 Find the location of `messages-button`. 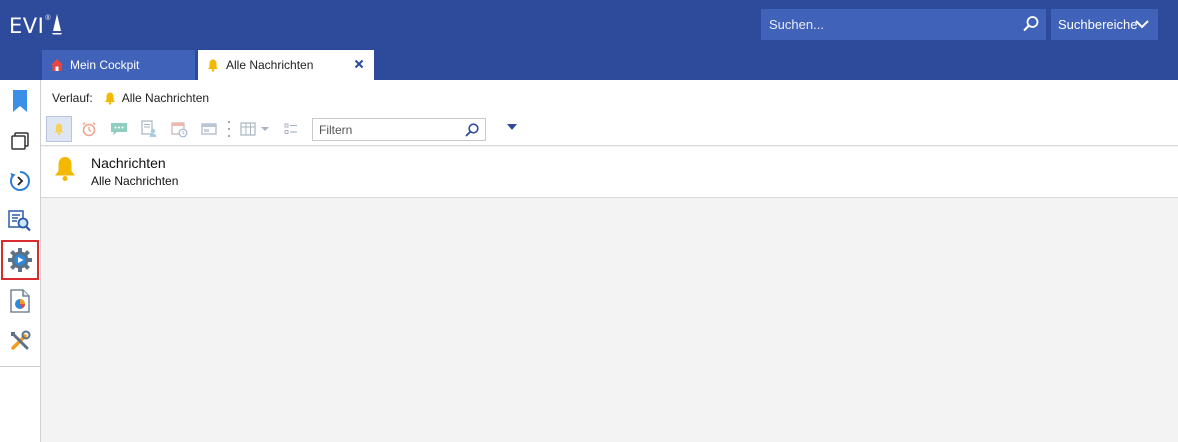

messages-button is located at coordinates (119, 129).